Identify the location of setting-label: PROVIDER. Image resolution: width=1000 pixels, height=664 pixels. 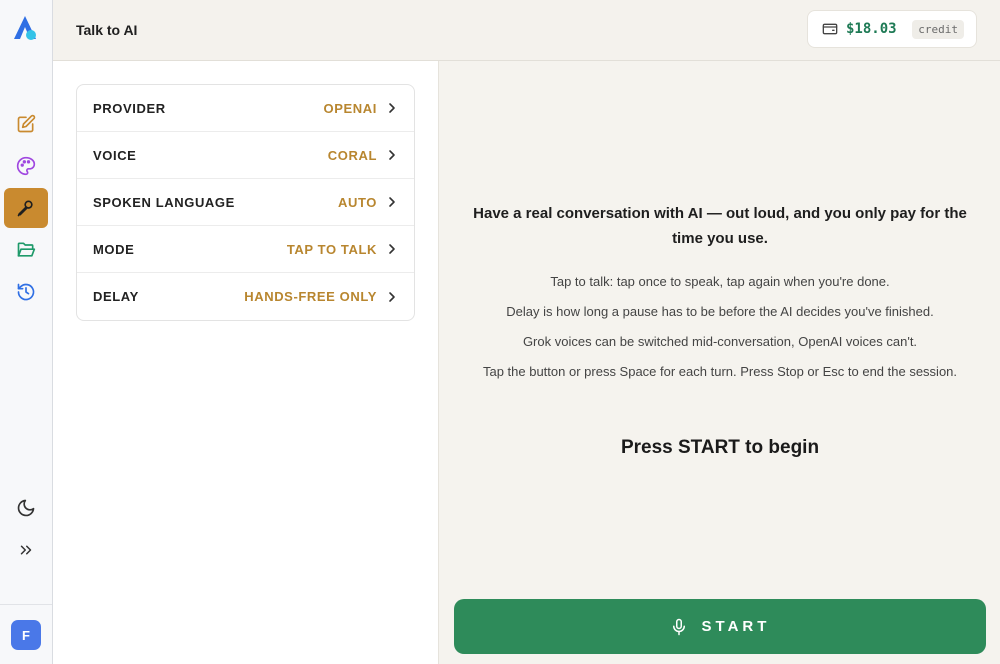
(129, 108).